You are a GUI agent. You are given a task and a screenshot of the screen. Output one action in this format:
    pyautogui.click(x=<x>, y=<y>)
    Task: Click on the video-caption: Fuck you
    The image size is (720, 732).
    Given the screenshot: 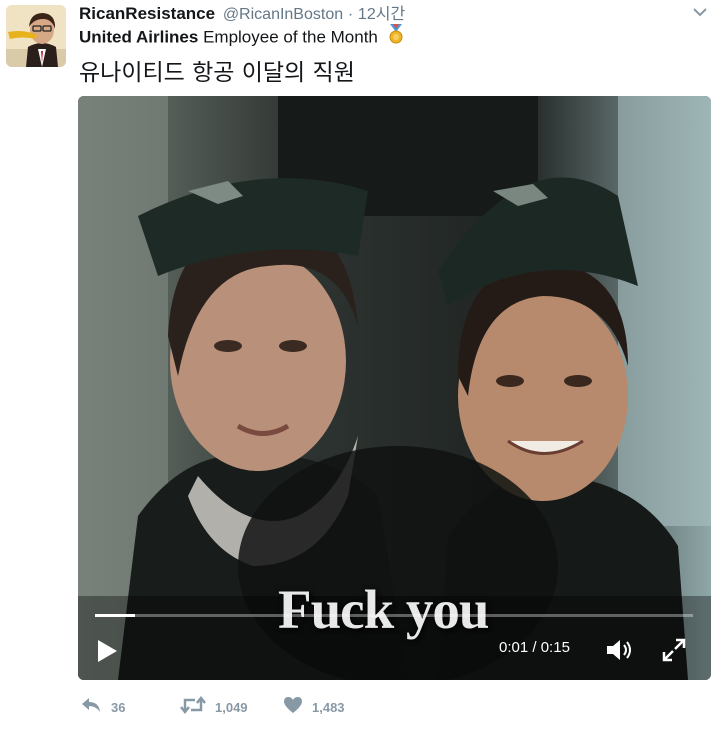 What is the action you would take?
    pyautogui.click(x=384, y=609)
    